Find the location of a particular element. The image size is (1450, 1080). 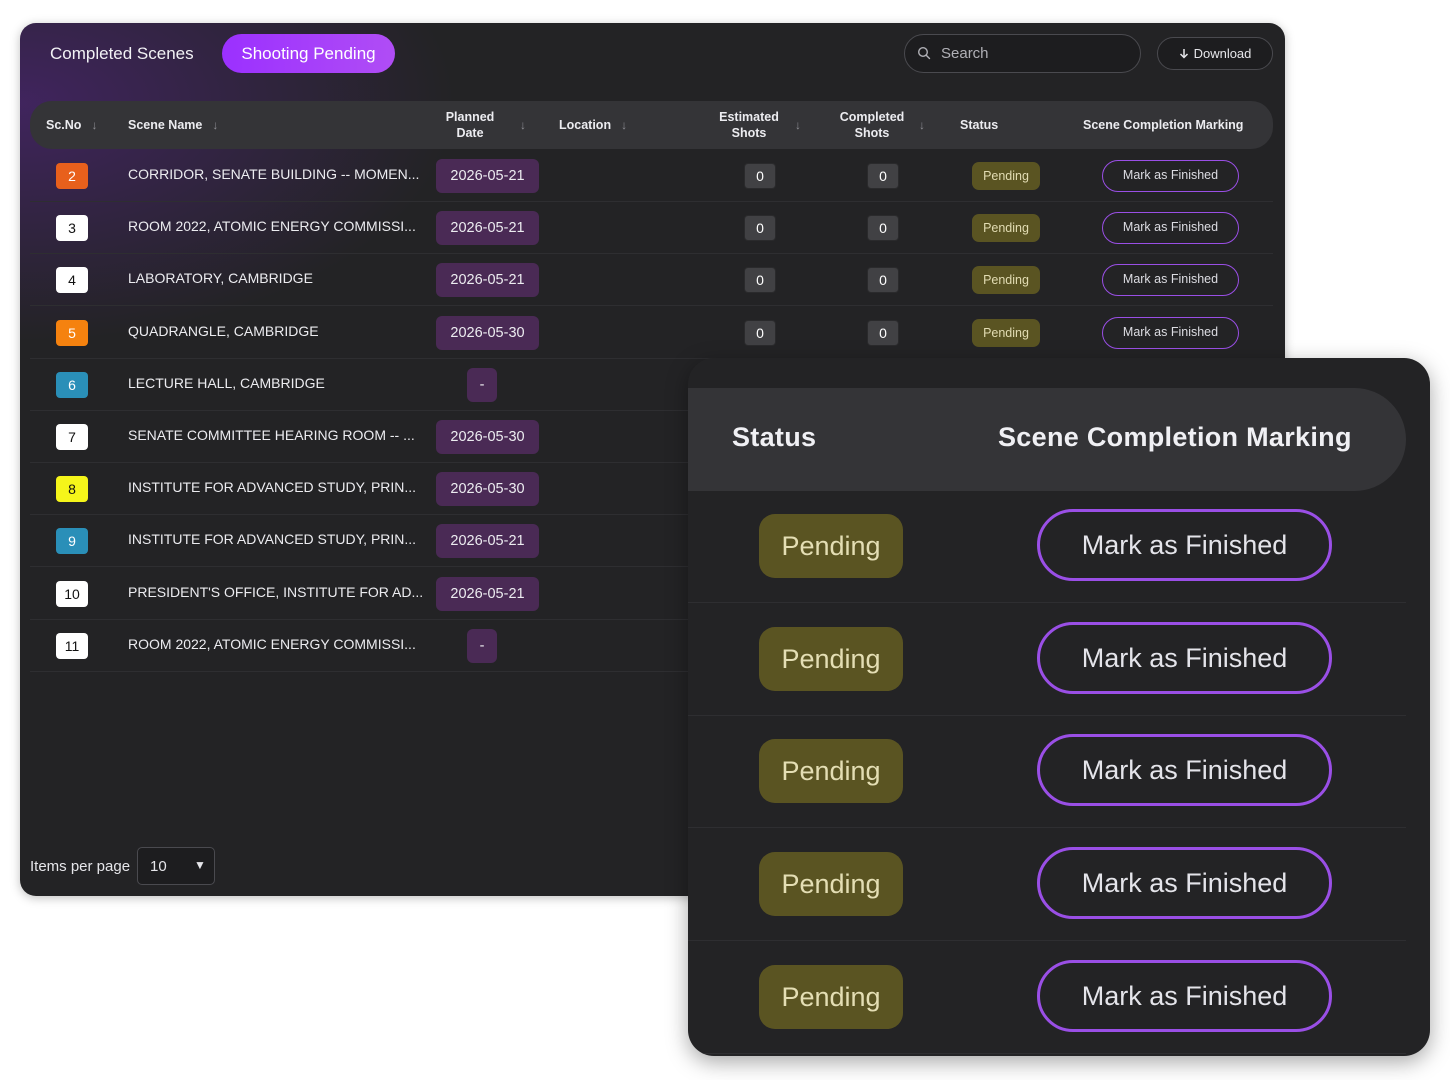

scene-number-badge: 4 is located at coordinates (72, 280).